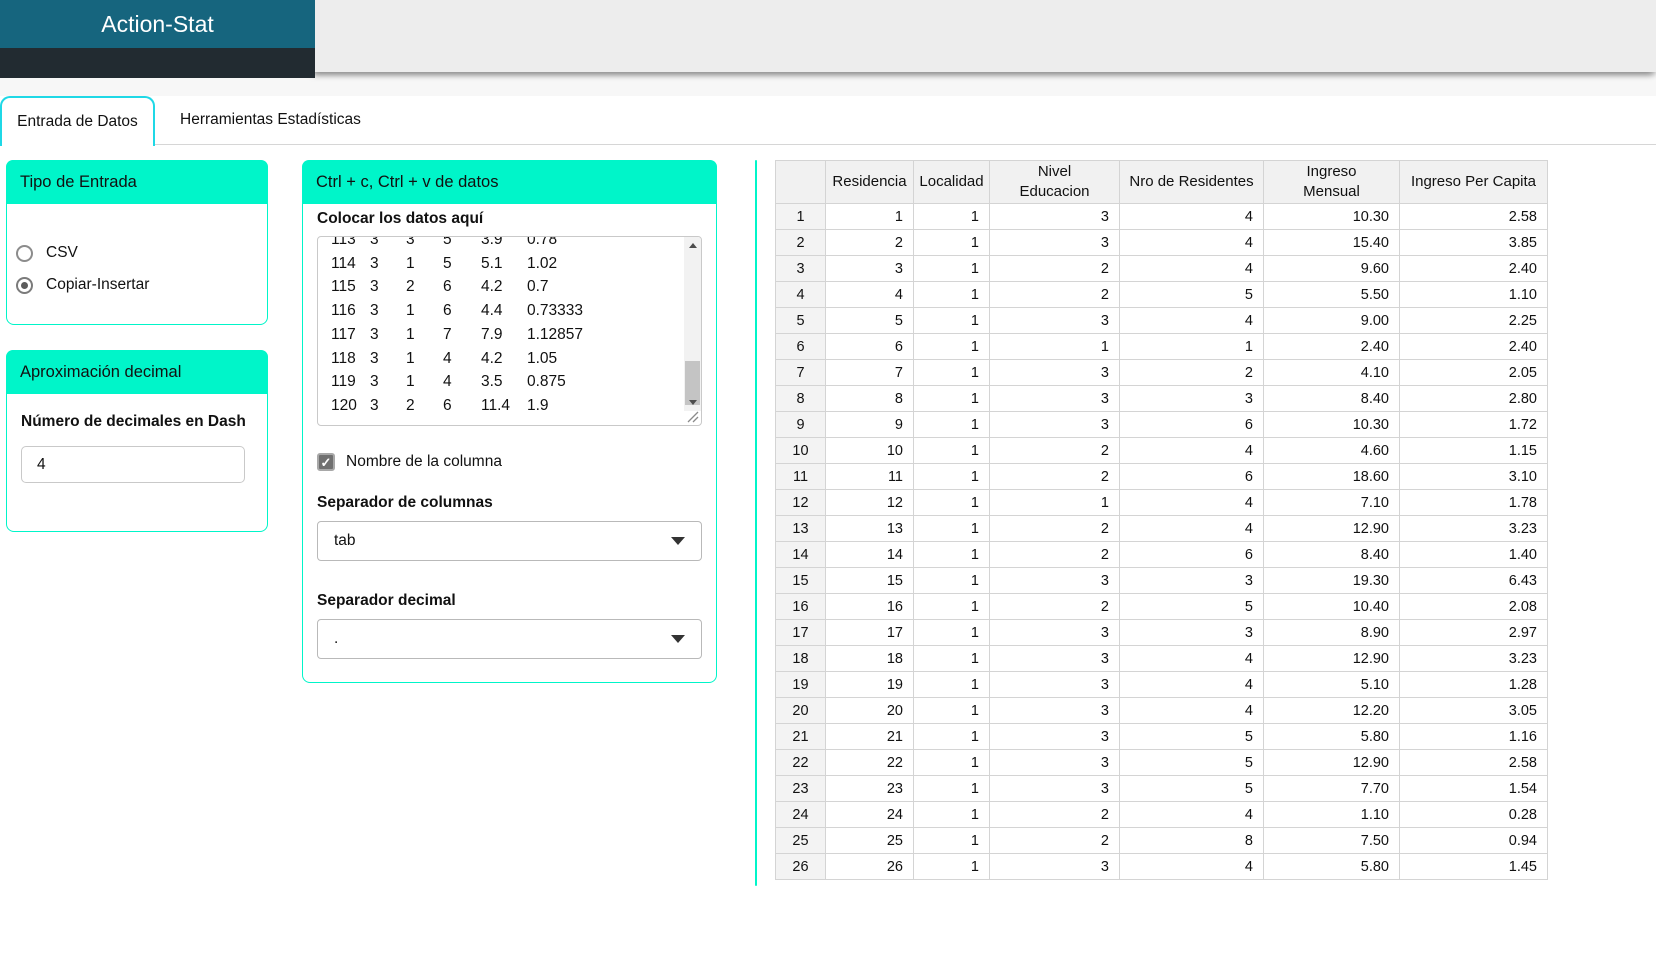  I want to click on table-cell: 23, so click(869, 788).